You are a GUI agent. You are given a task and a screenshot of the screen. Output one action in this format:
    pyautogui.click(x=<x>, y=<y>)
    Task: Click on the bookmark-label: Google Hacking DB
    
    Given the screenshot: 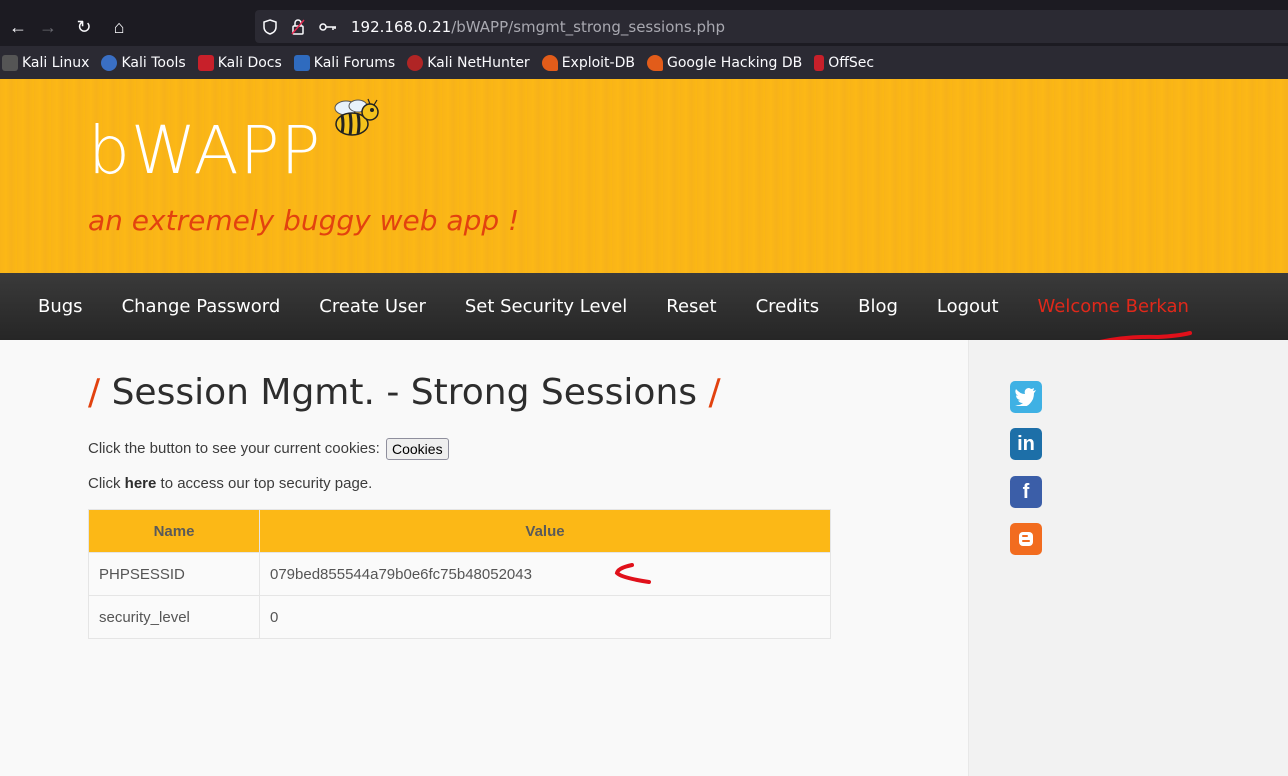 What is the action you would take?
    pyautogui.click(x=734, y=62)
    